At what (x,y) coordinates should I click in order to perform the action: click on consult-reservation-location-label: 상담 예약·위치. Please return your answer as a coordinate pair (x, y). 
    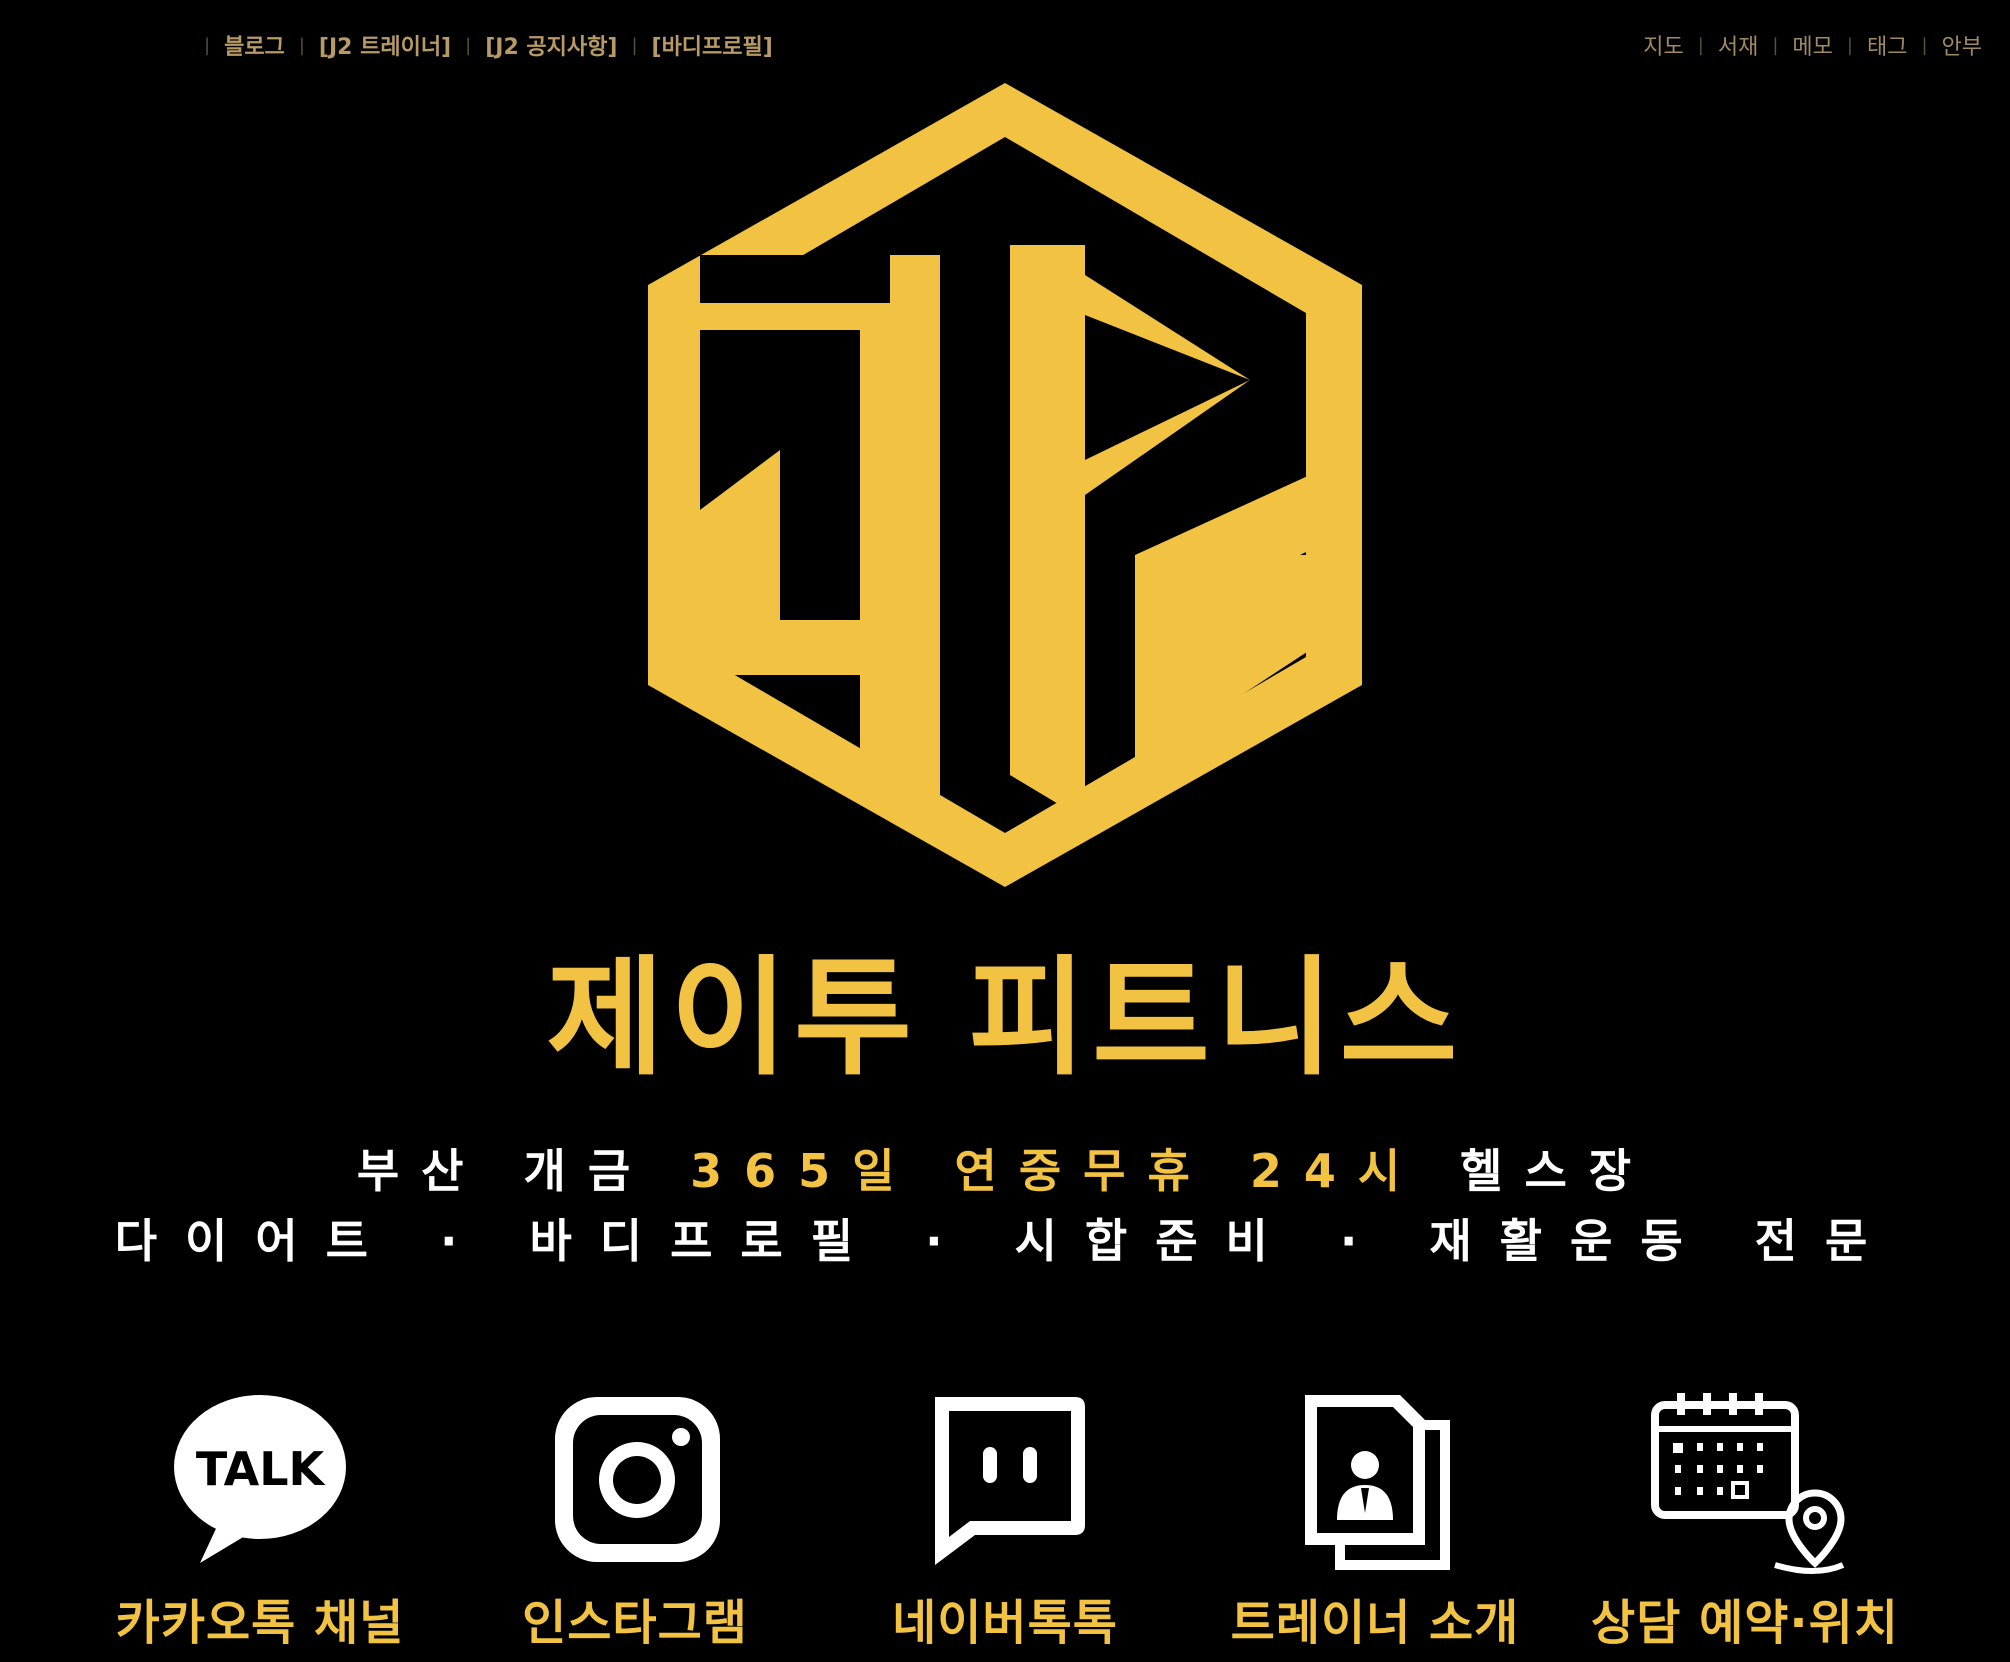
    Looking at the image, I should click on (1745, 1623).